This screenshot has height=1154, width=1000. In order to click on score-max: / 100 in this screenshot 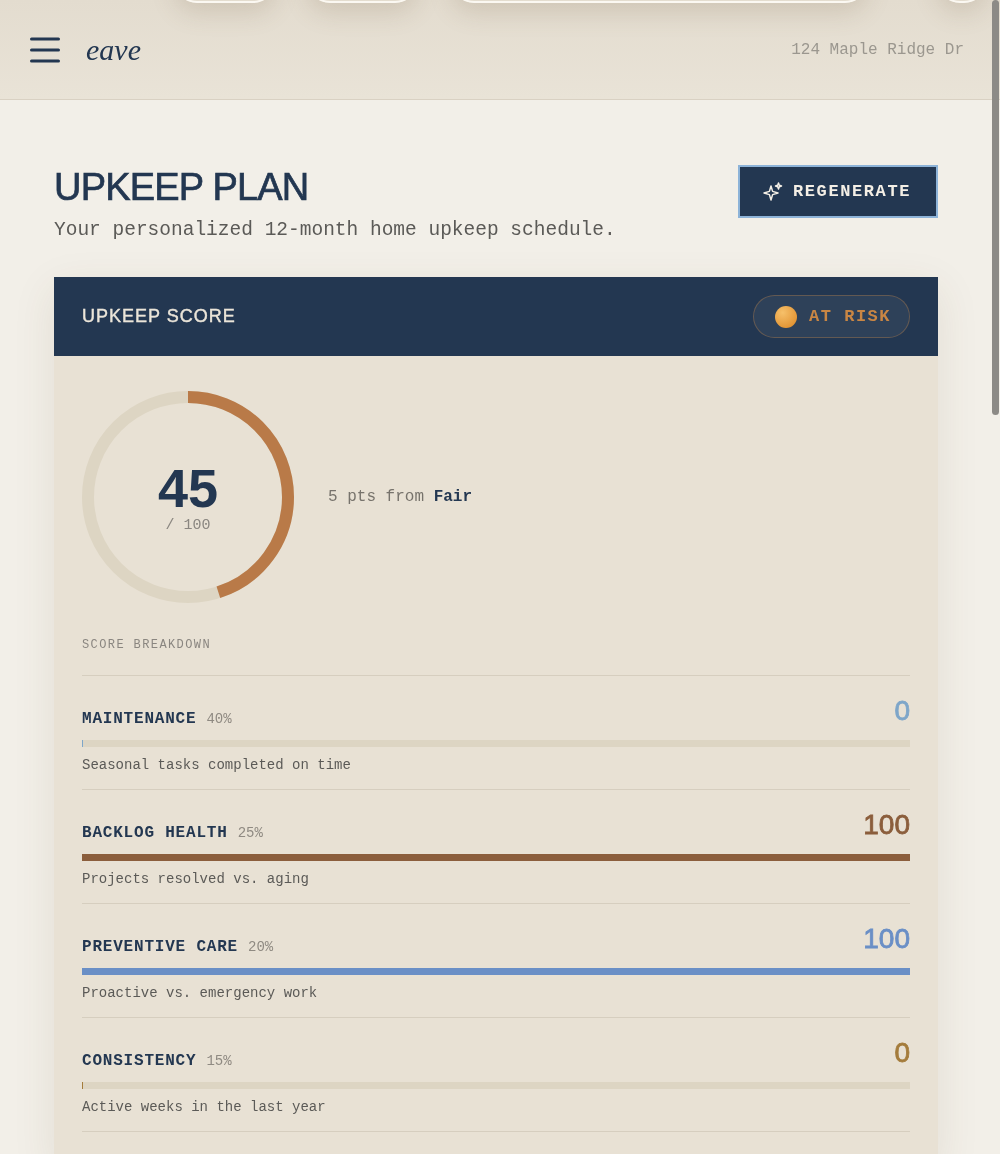, I will do `click(188, 526)`.